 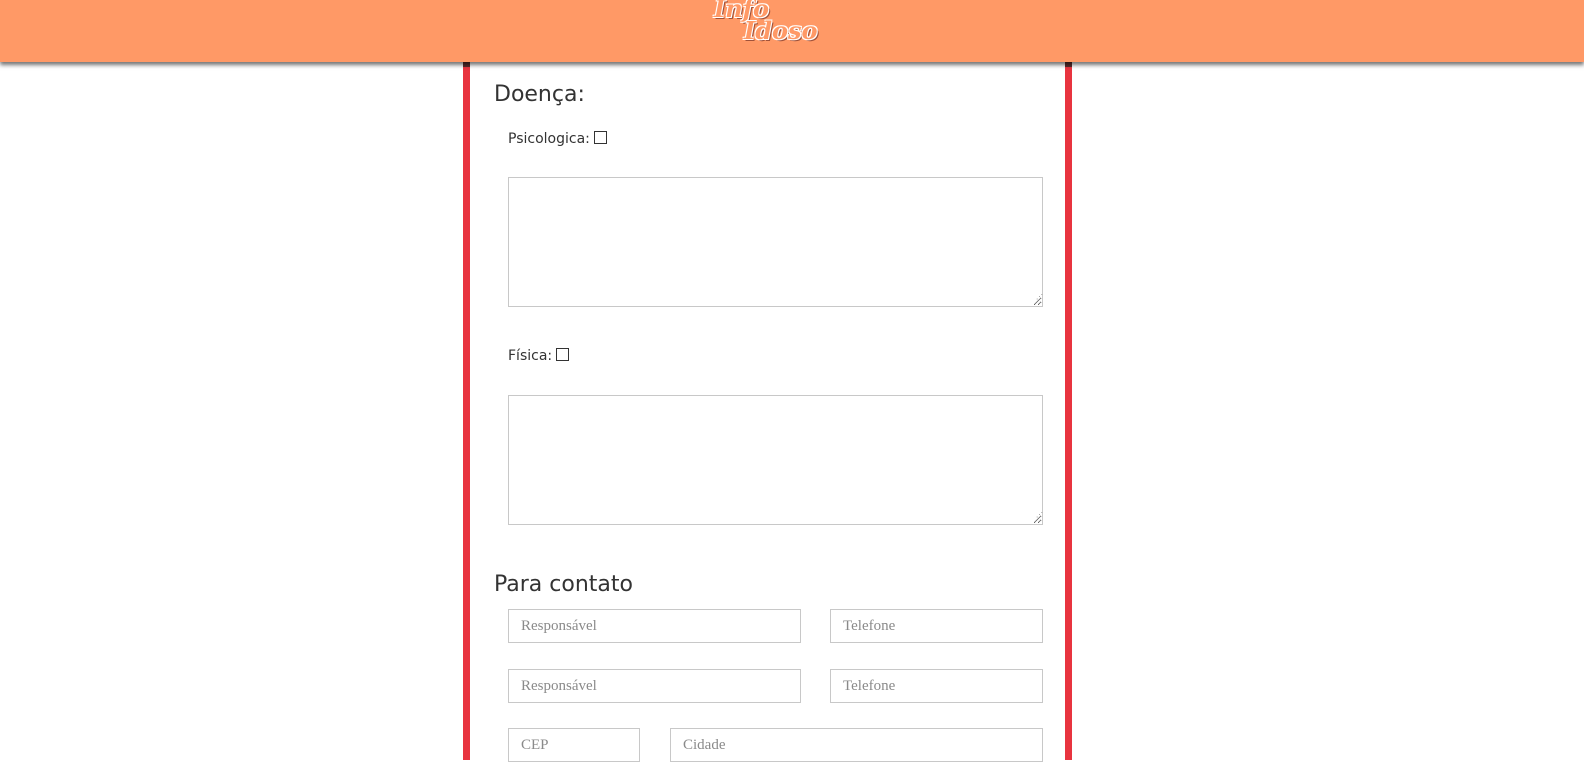 I want to click on psychological-description-textarea, so click(x=775, y=242).